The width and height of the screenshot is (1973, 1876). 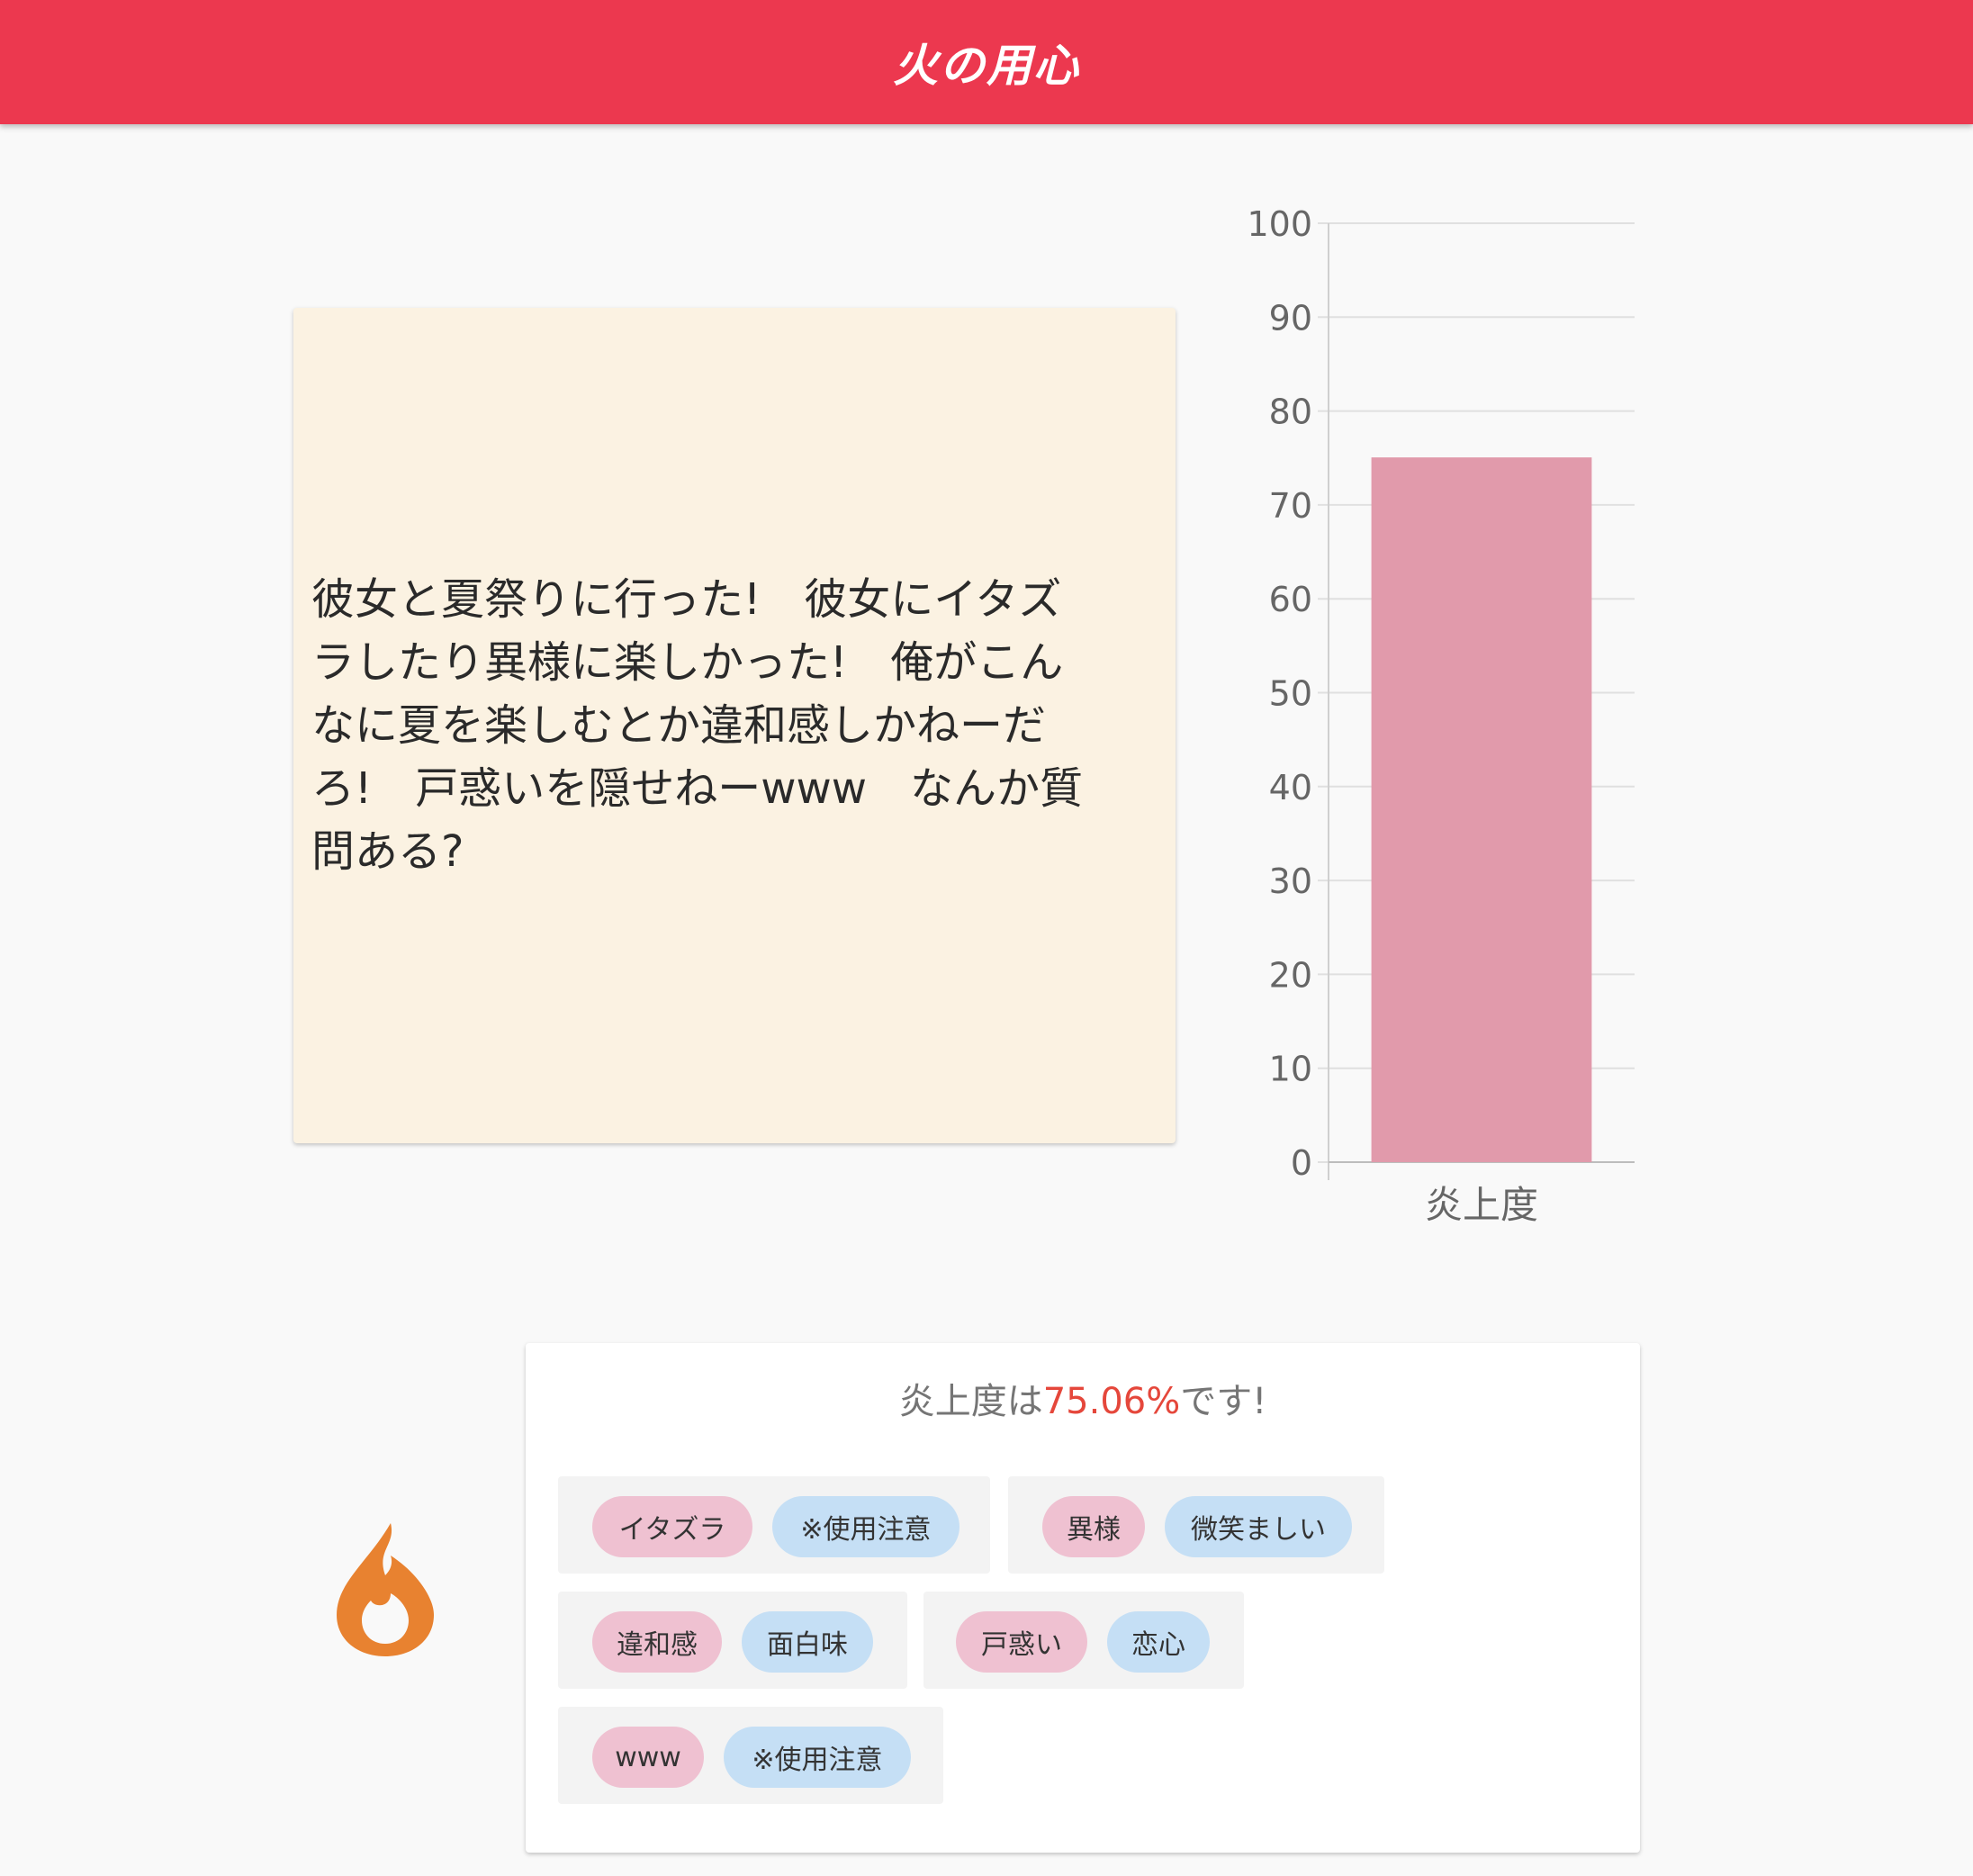 I want to click on tag-group: www ※使用注意, so click(x=750, y=1755).